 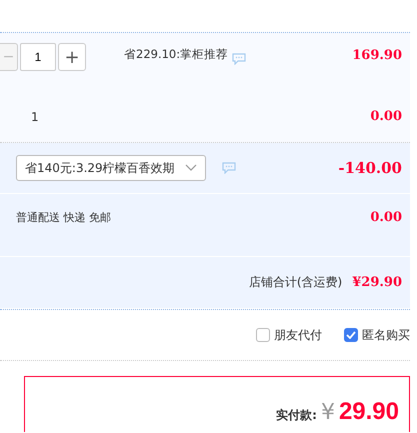 What do you see at coordinates (63, 217) in the screenshot?
I see `shipping-label: 普通配送 快递 免邮` at bounding box center [63, 217].